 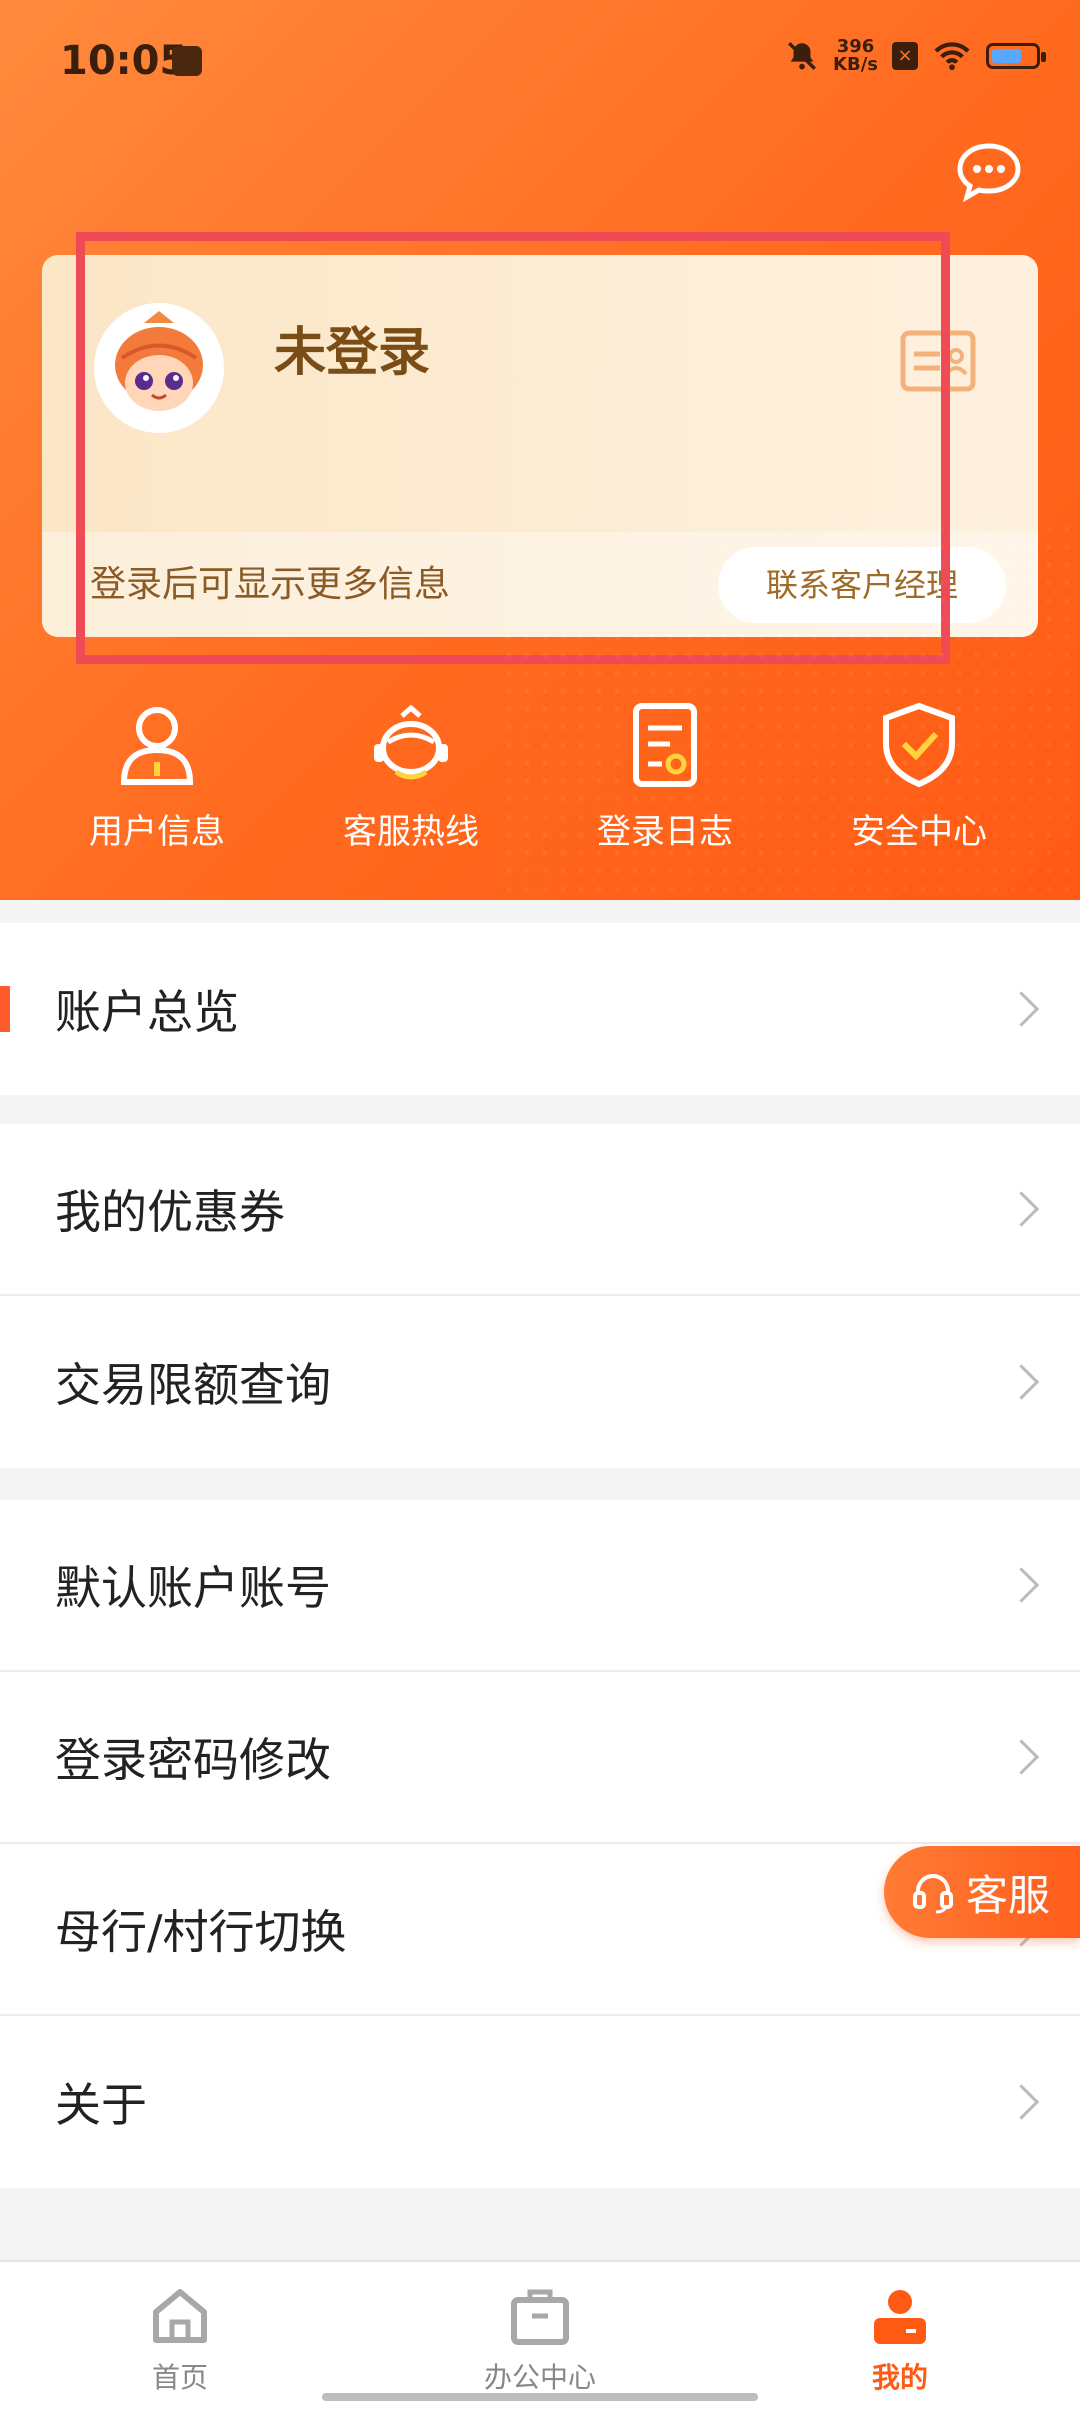 I want to click on status-bar: 10:05 396 KB/s ×, so click(x=540, y=60).